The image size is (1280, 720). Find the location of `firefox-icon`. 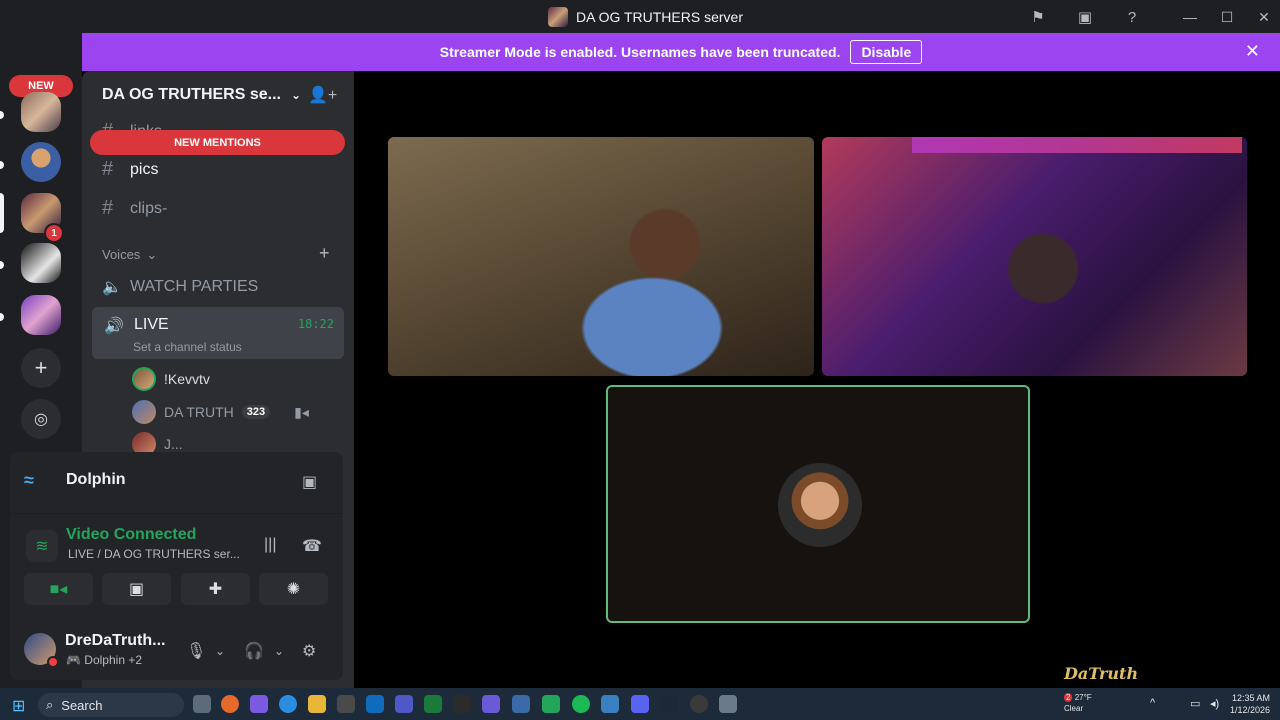

firefox-icon is located at coordinates (230, 704).